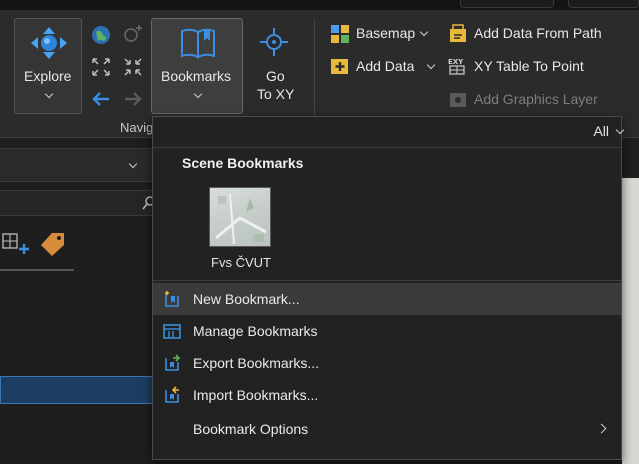 The image size is (639, 464). Describe the element at coordinates (536, 99) in the screenshot. I see `add-graphics-layer-label: Add Graphics Layer` at that location.